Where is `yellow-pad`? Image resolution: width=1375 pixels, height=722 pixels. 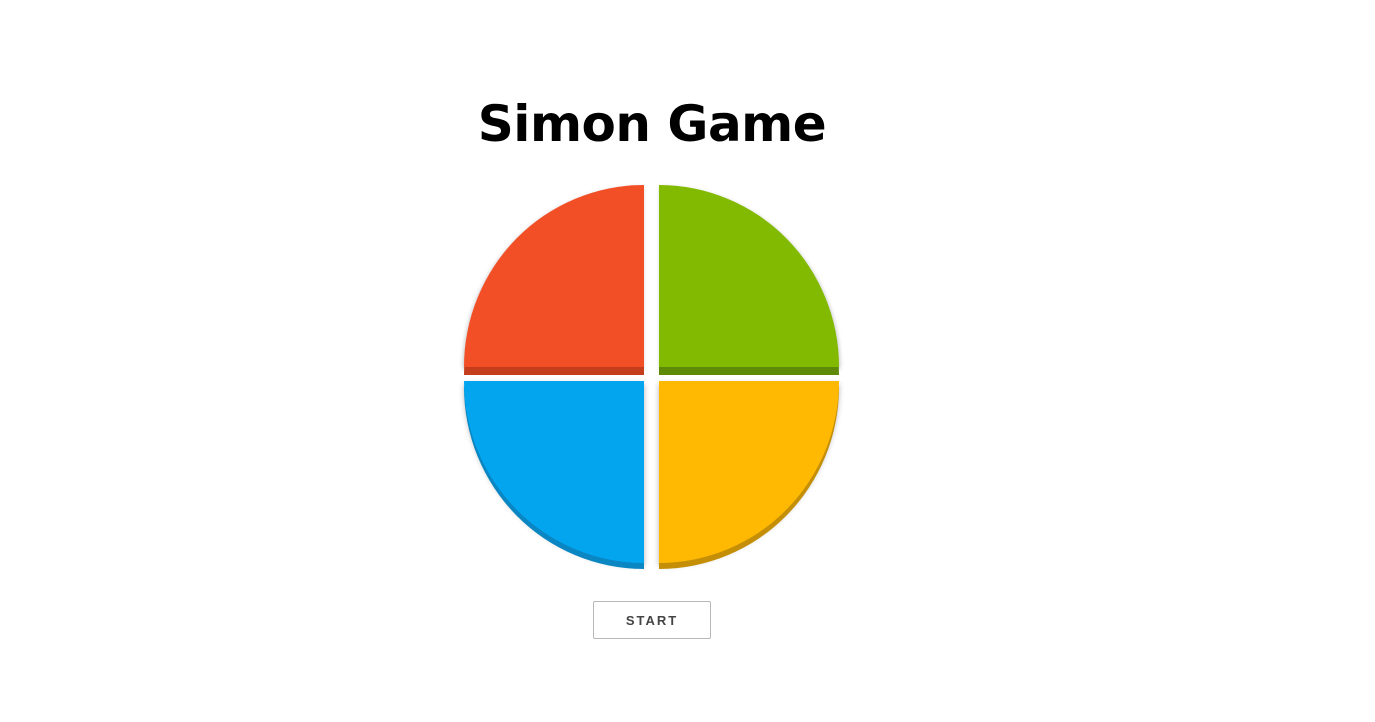 yellow-pad is located at coordinates (749, 472).